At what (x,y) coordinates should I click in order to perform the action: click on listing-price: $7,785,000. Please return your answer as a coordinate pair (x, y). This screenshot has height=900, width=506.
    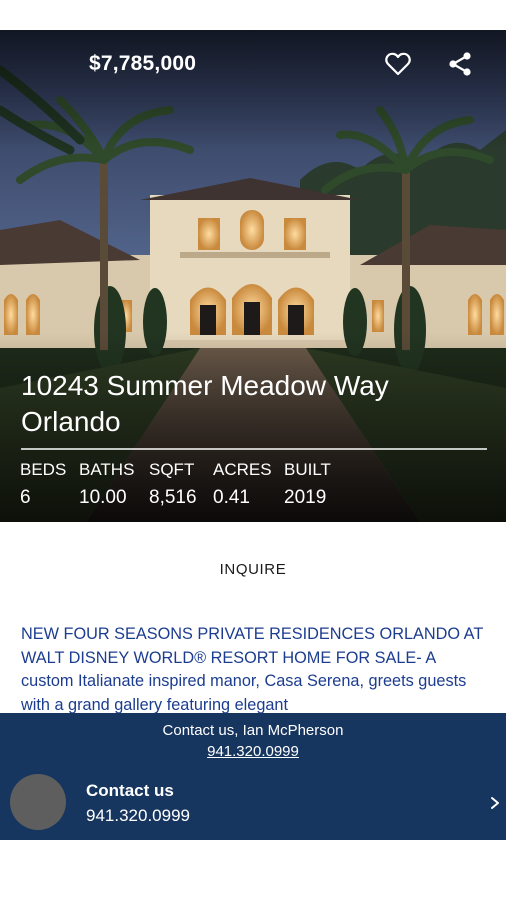
    Looking at the image, I should click on (143, 63).